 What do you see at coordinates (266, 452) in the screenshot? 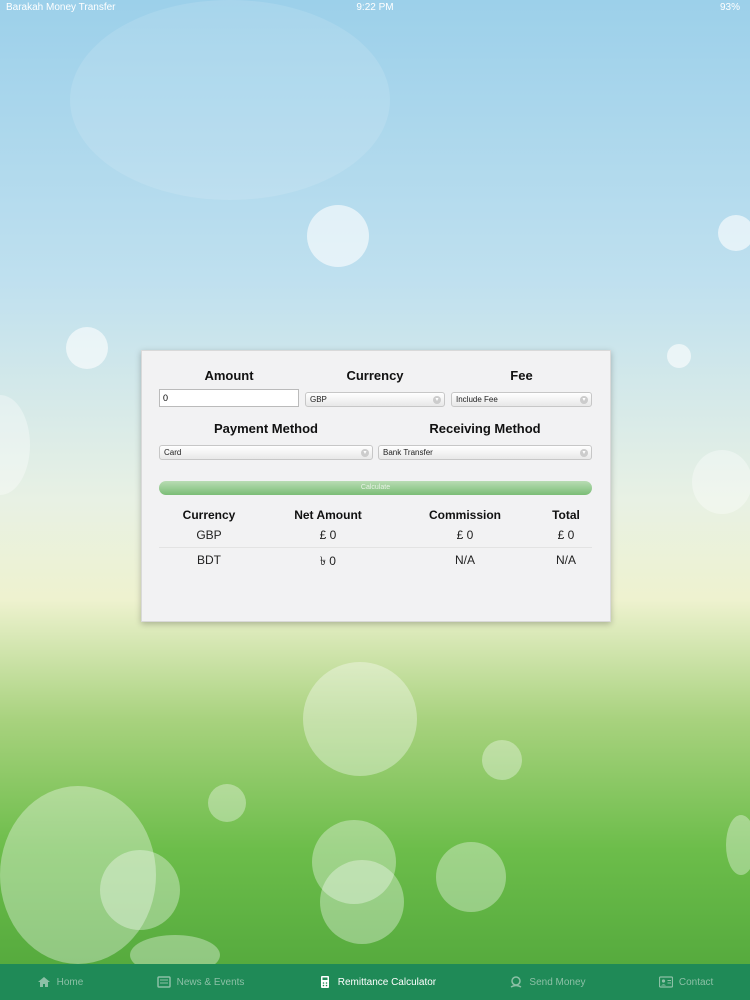
I see `payment-method-select: Card ▾` at bounding box center [266, 452].